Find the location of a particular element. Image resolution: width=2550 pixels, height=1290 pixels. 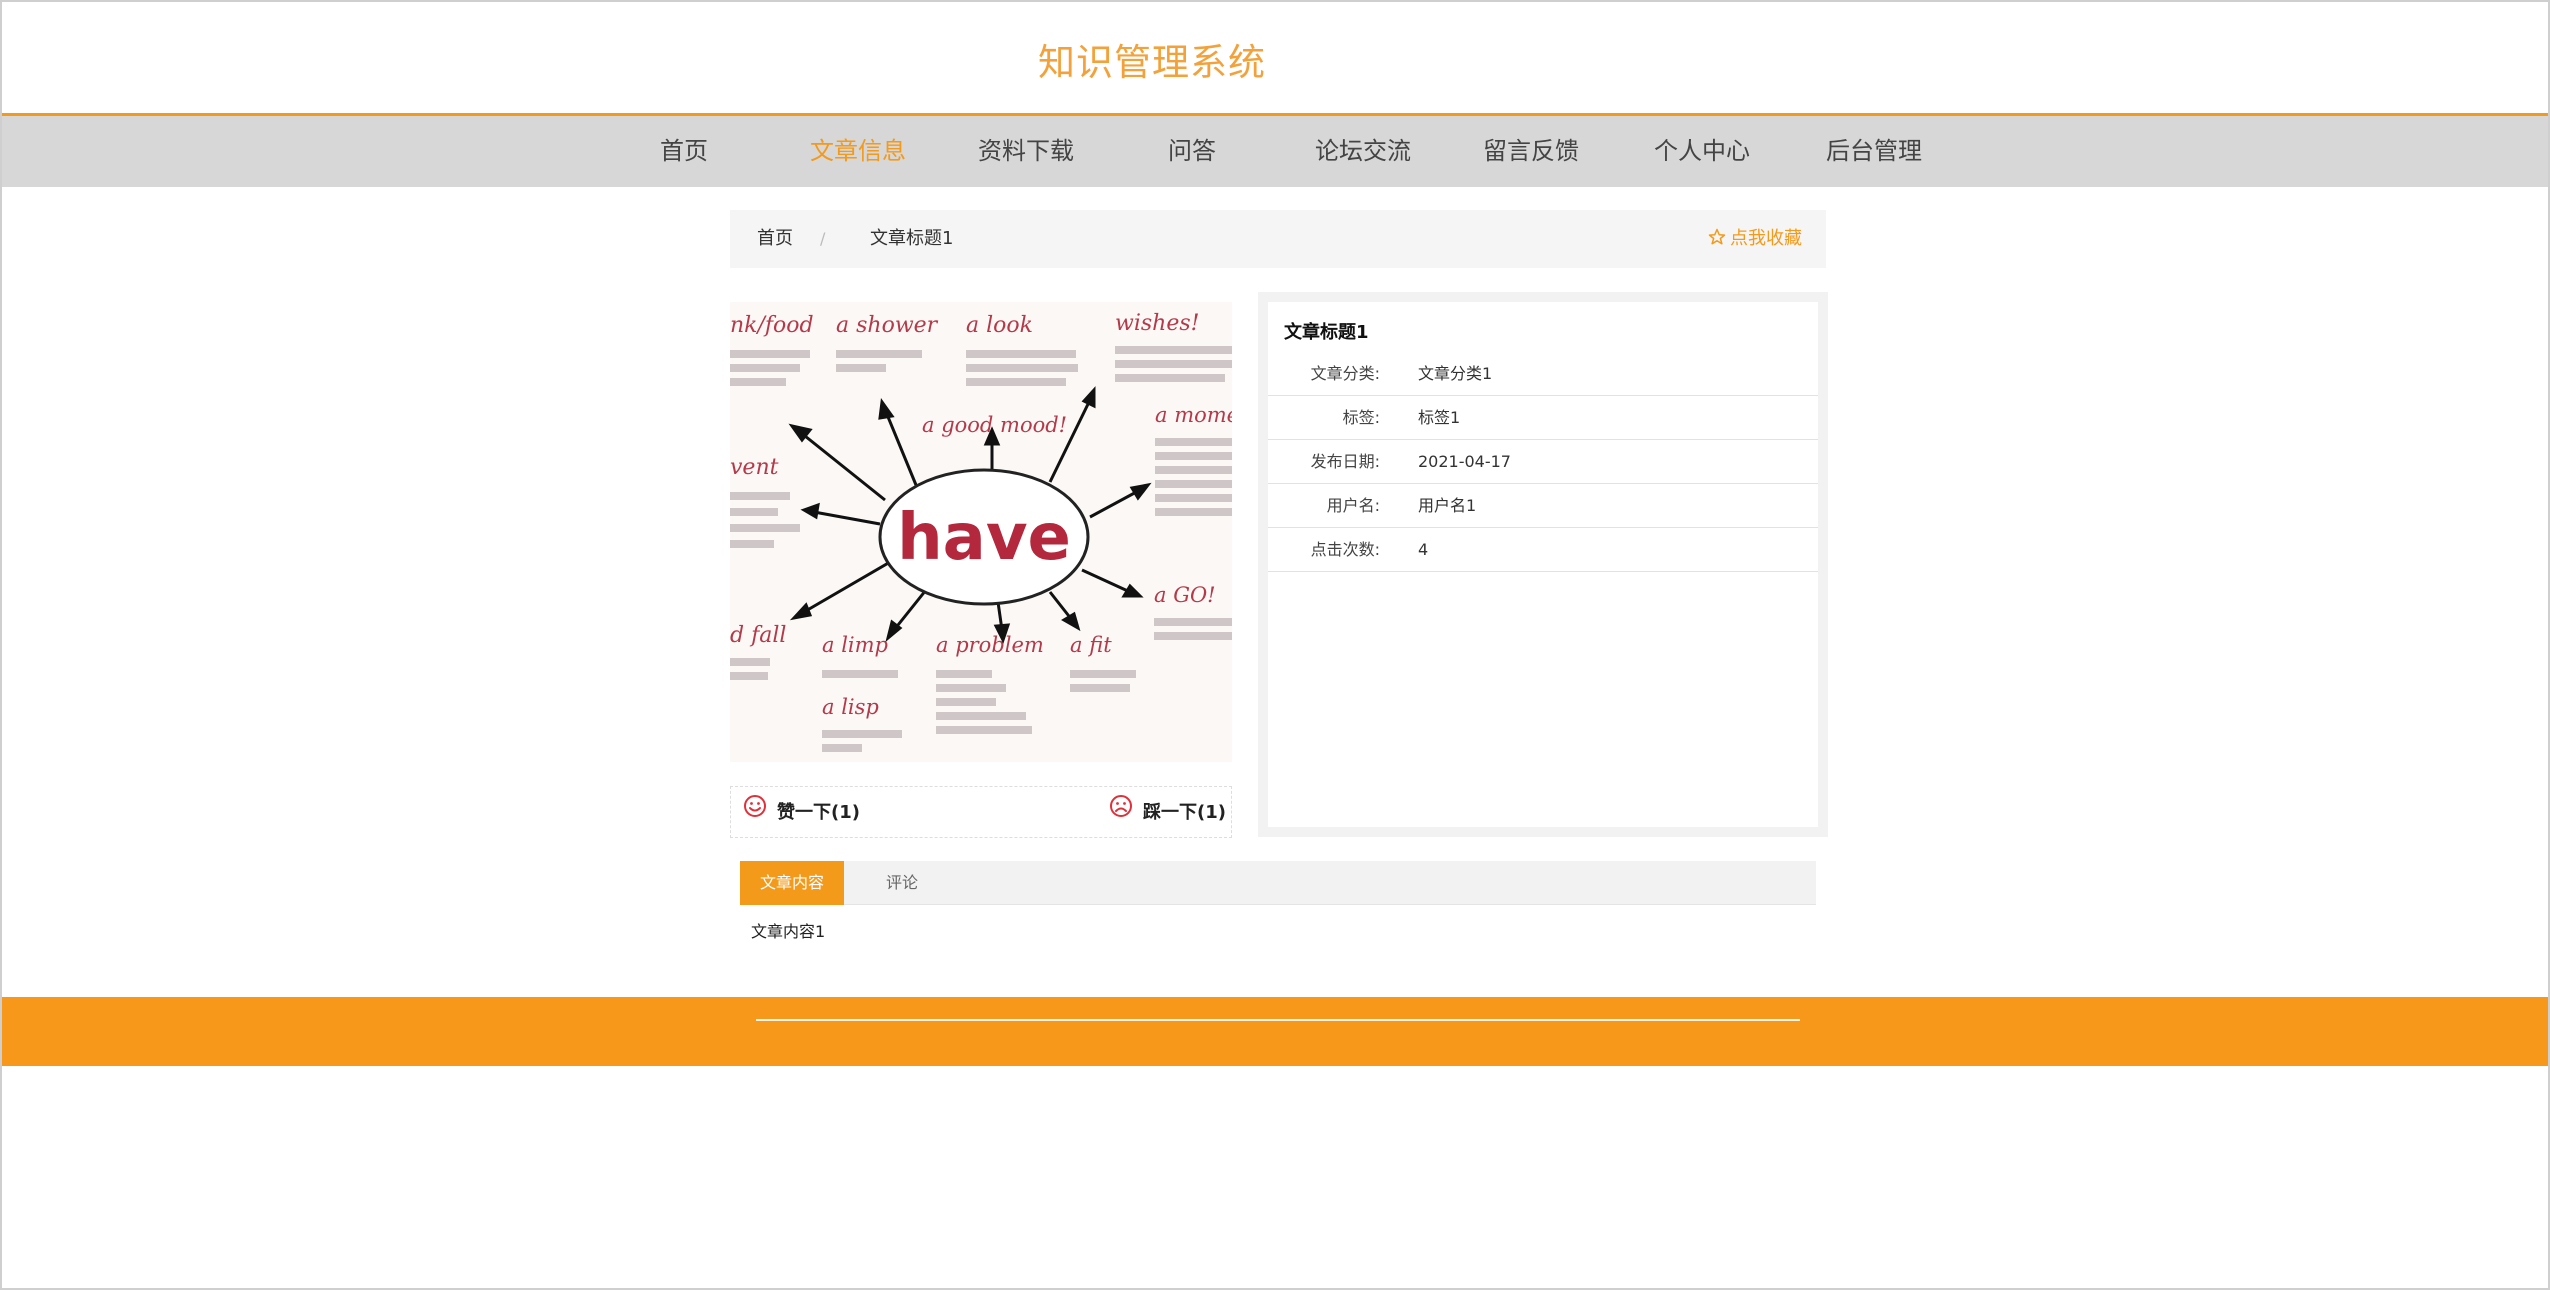

img-label-10: a problem is located at coordinates (990, 645).